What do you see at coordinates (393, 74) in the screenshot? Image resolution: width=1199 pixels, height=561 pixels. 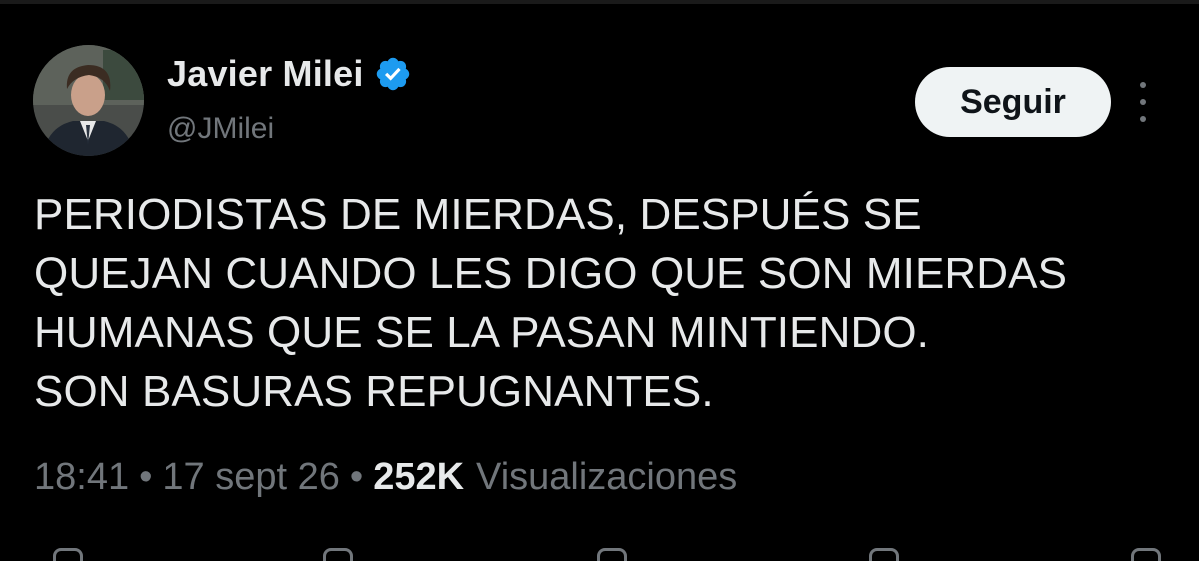 I see `verified-badge-icon` at bounding box center [393, 74].